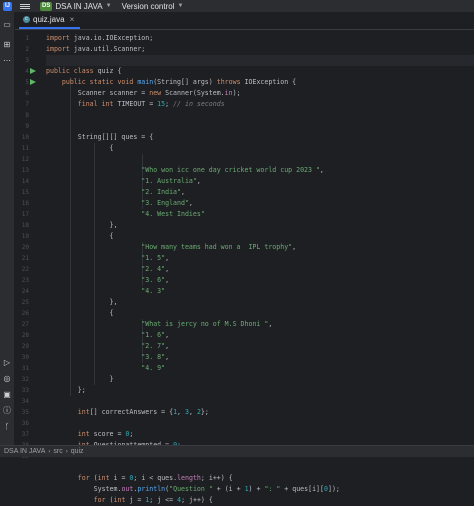  What do you see at coordinates (115, 192) in the screenshot?
I see `code-line: "2. India",` at bounding box center [115, 192].